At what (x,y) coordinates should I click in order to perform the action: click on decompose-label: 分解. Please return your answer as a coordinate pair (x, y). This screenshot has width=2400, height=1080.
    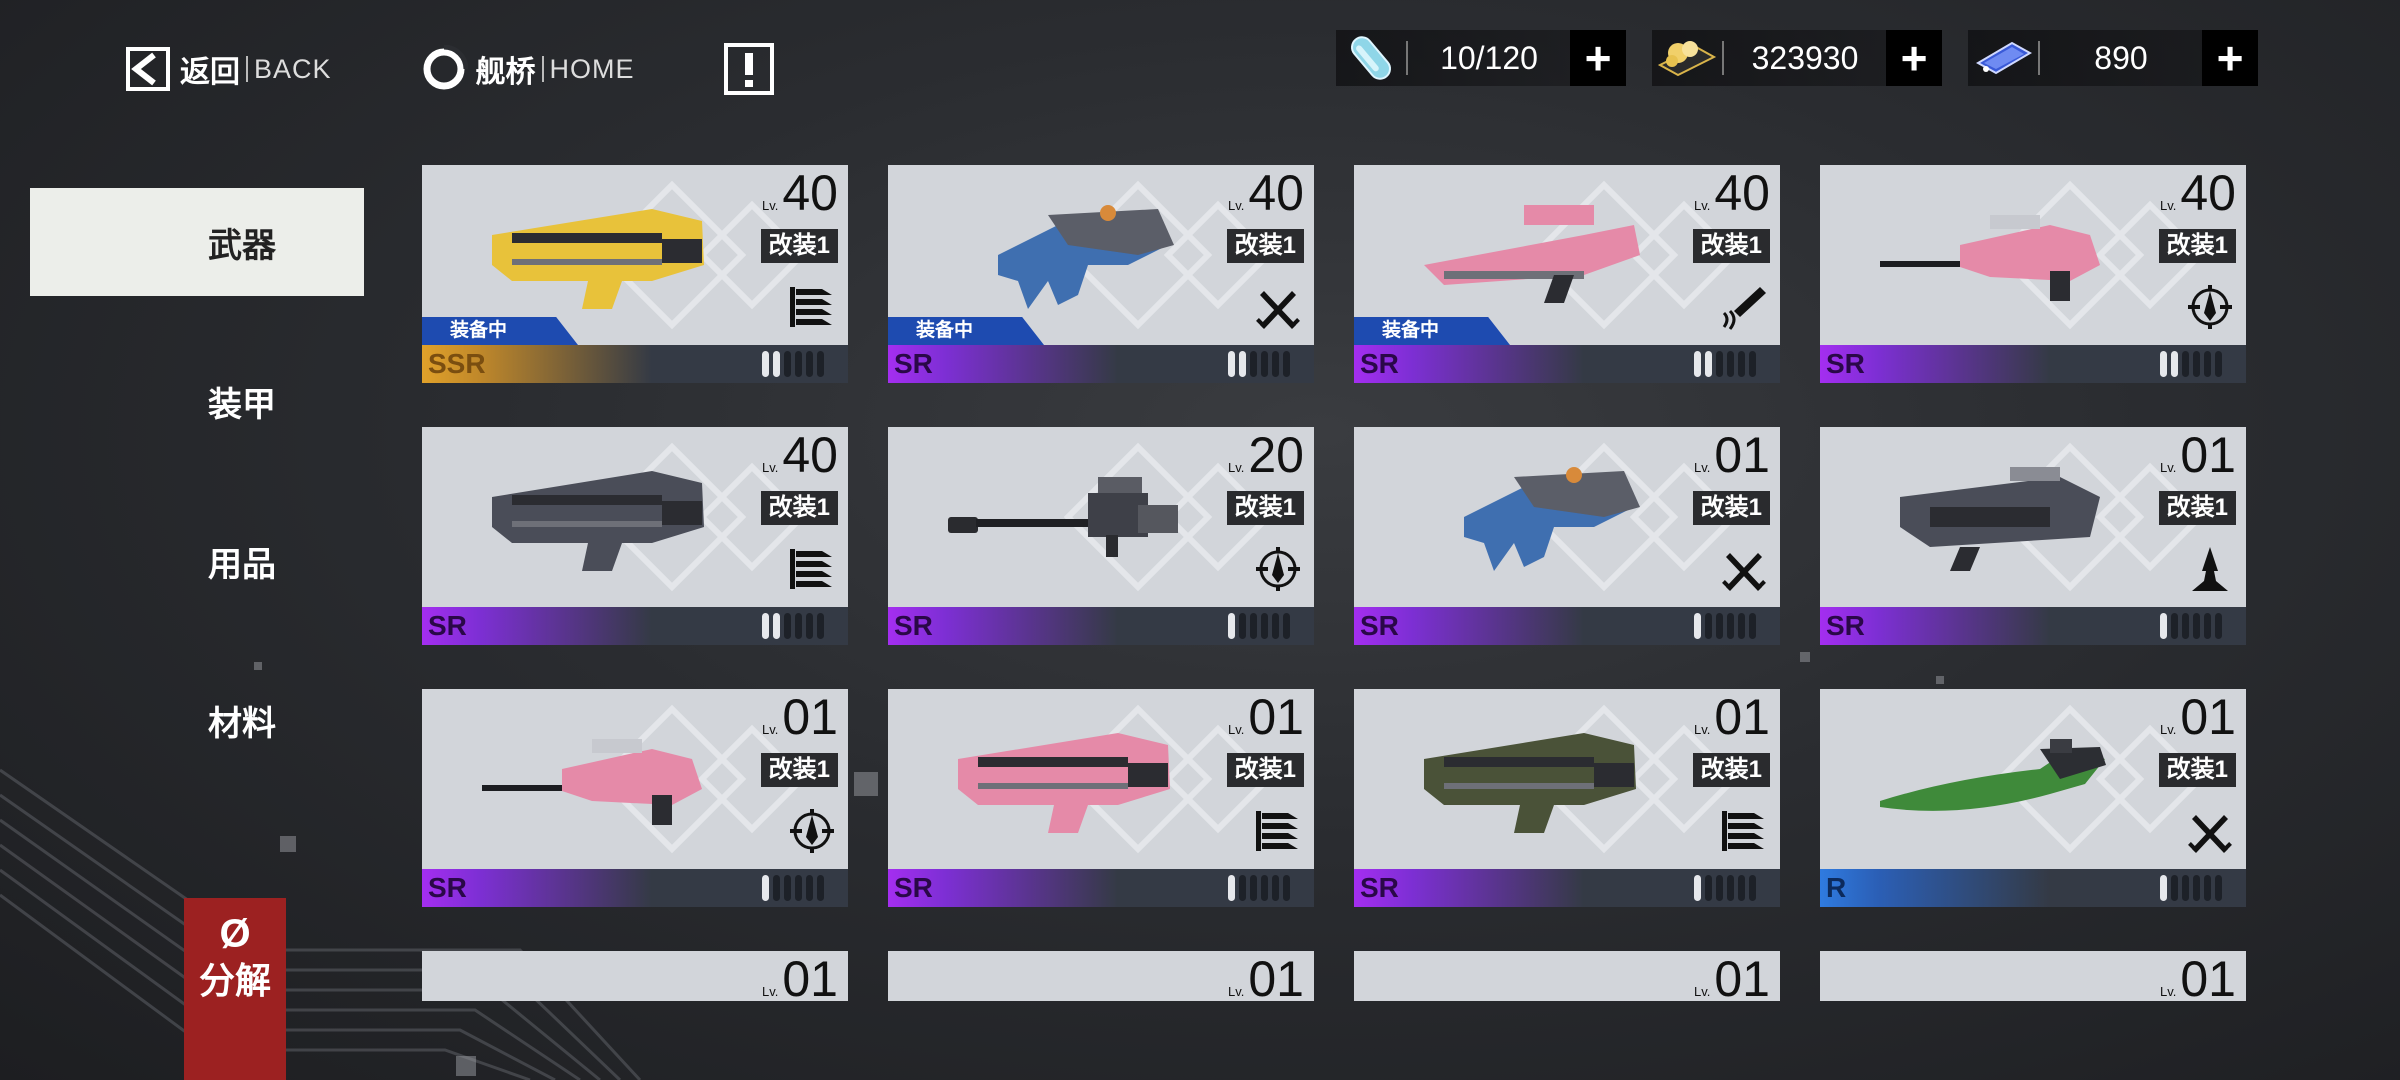
    Looking at the image, I should click on (234, 980).